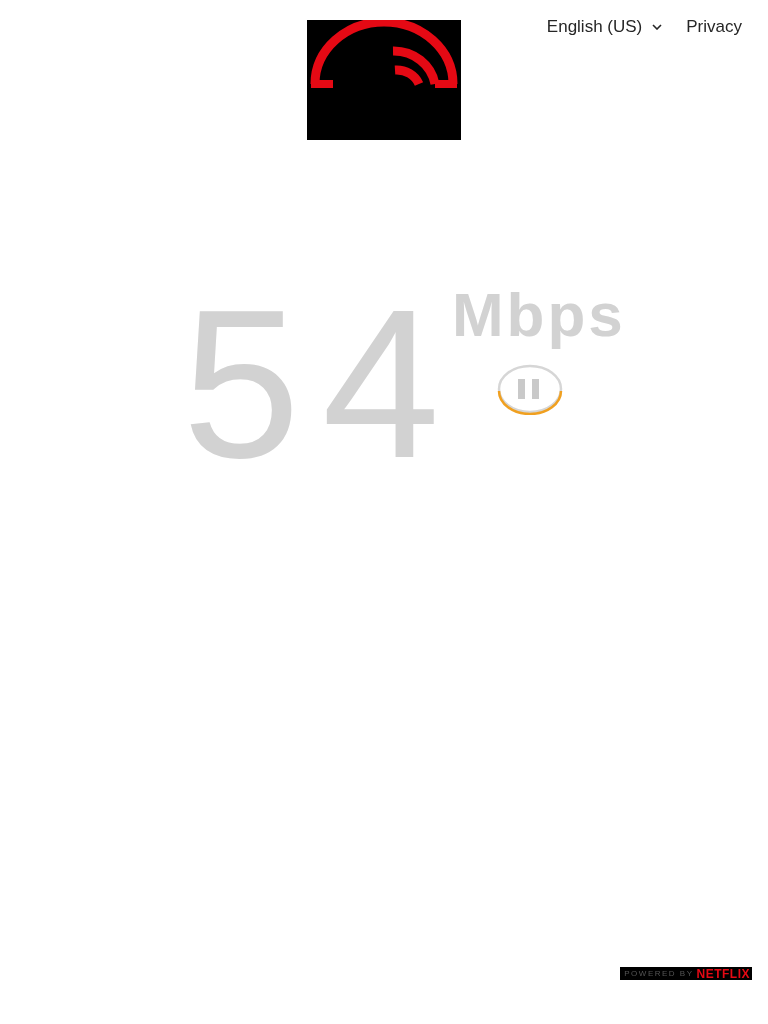 This screenshot has width=768, height=1024. Describe the element at coordinates (659, 973) in the screenshot. I see `powered-by-label: POWERED BY` at that location.